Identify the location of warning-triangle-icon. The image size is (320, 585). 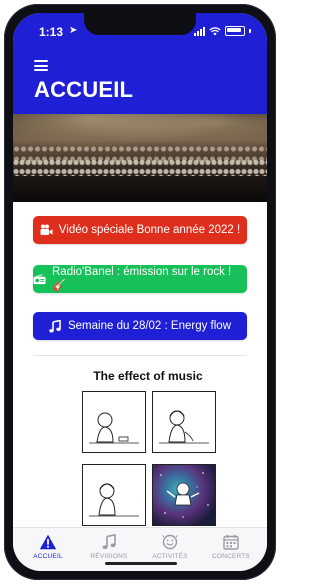
(48, 542).